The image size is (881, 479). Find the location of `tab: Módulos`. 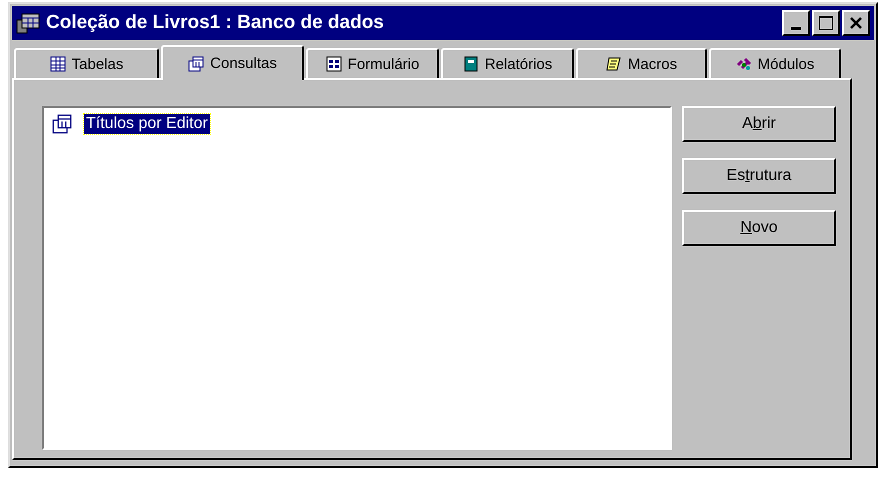

tab: Módulos is located at coordinates (775, 63).